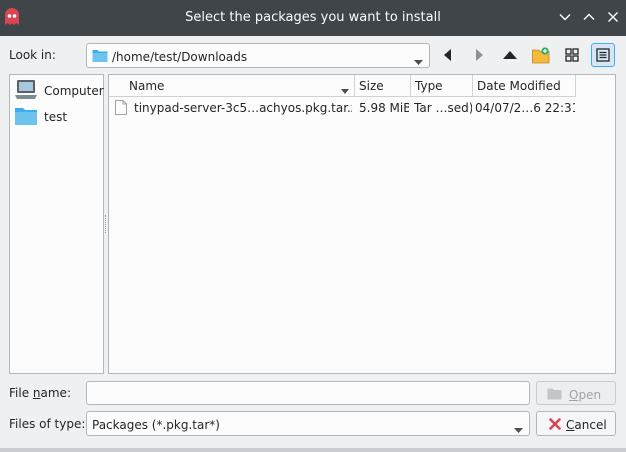 The height and width of the screenshot is (452, 626). I want to click on file-type-combo: Packages (*.pkg.tar*), so click(308, 423).